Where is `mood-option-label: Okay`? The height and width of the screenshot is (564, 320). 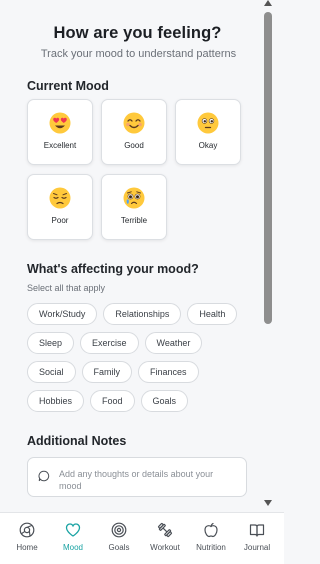 mood-option-label: Okay is located at coordinates (208, 145).